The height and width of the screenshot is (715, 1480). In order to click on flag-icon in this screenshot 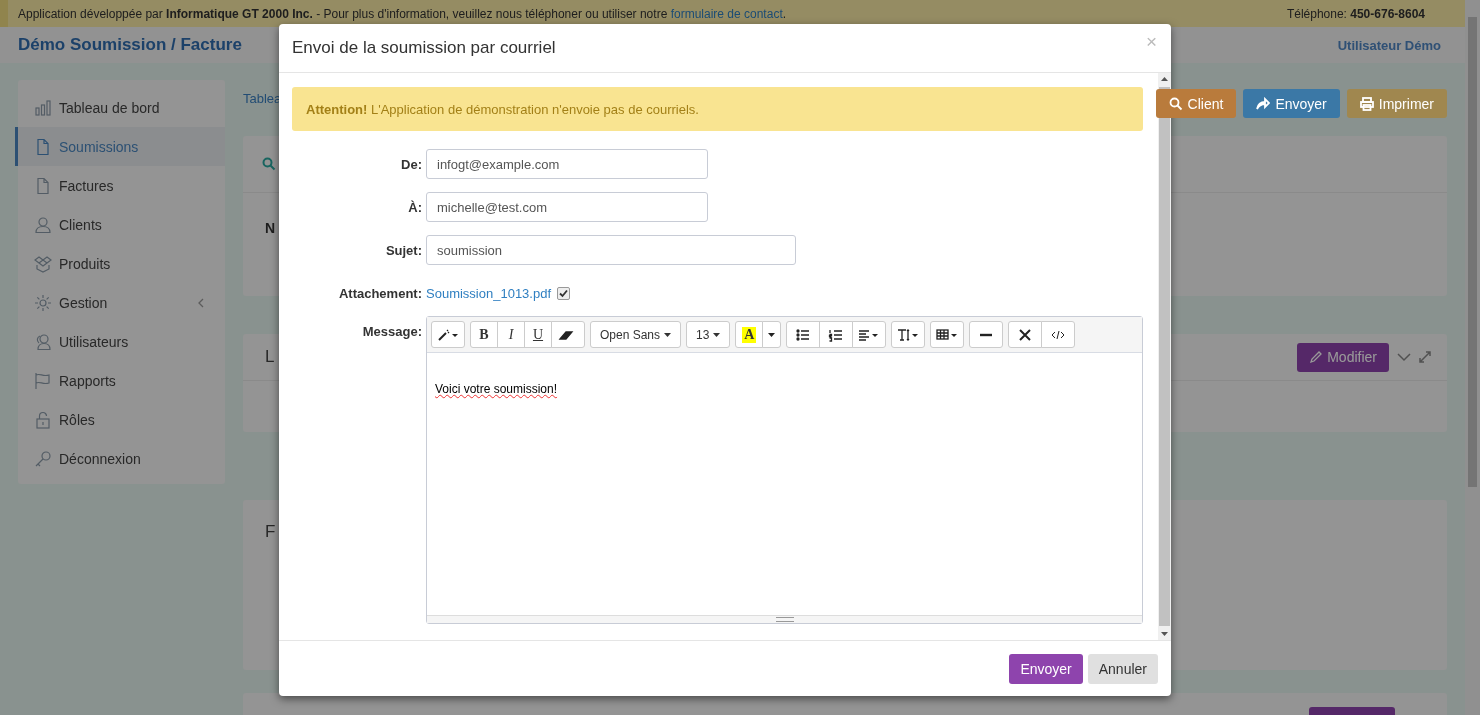, I will do `click(43, 380)`.